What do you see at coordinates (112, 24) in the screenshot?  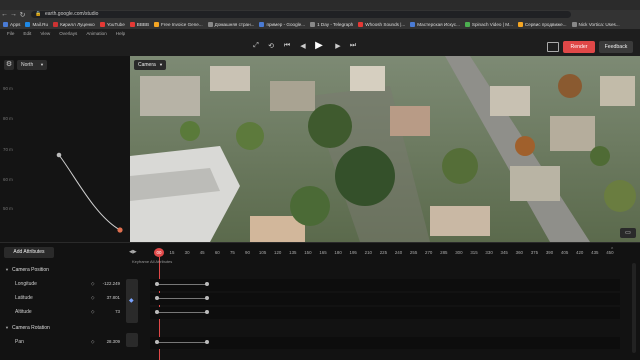 I see `bookmark-item: YouTube` at bounding box center [112, 24].